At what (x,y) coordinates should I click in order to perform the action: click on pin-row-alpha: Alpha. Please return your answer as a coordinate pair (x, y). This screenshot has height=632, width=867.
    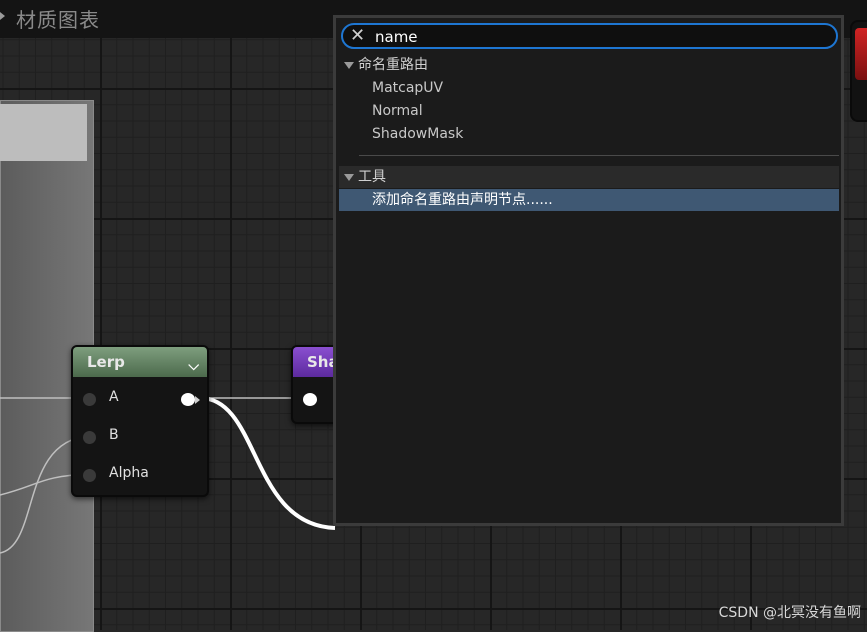
    Looking at the image, I should click on (140, 475).